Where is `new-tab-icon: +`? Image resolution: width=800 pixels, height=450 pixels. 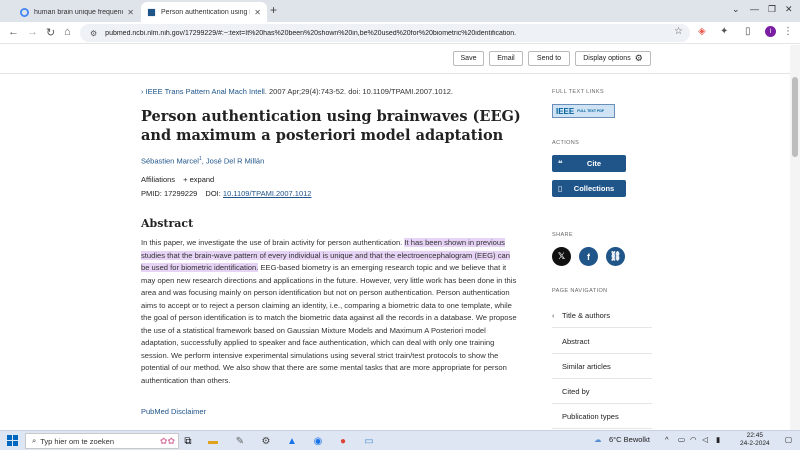
new-tab-icon: + is located at coordinates (273, 10).